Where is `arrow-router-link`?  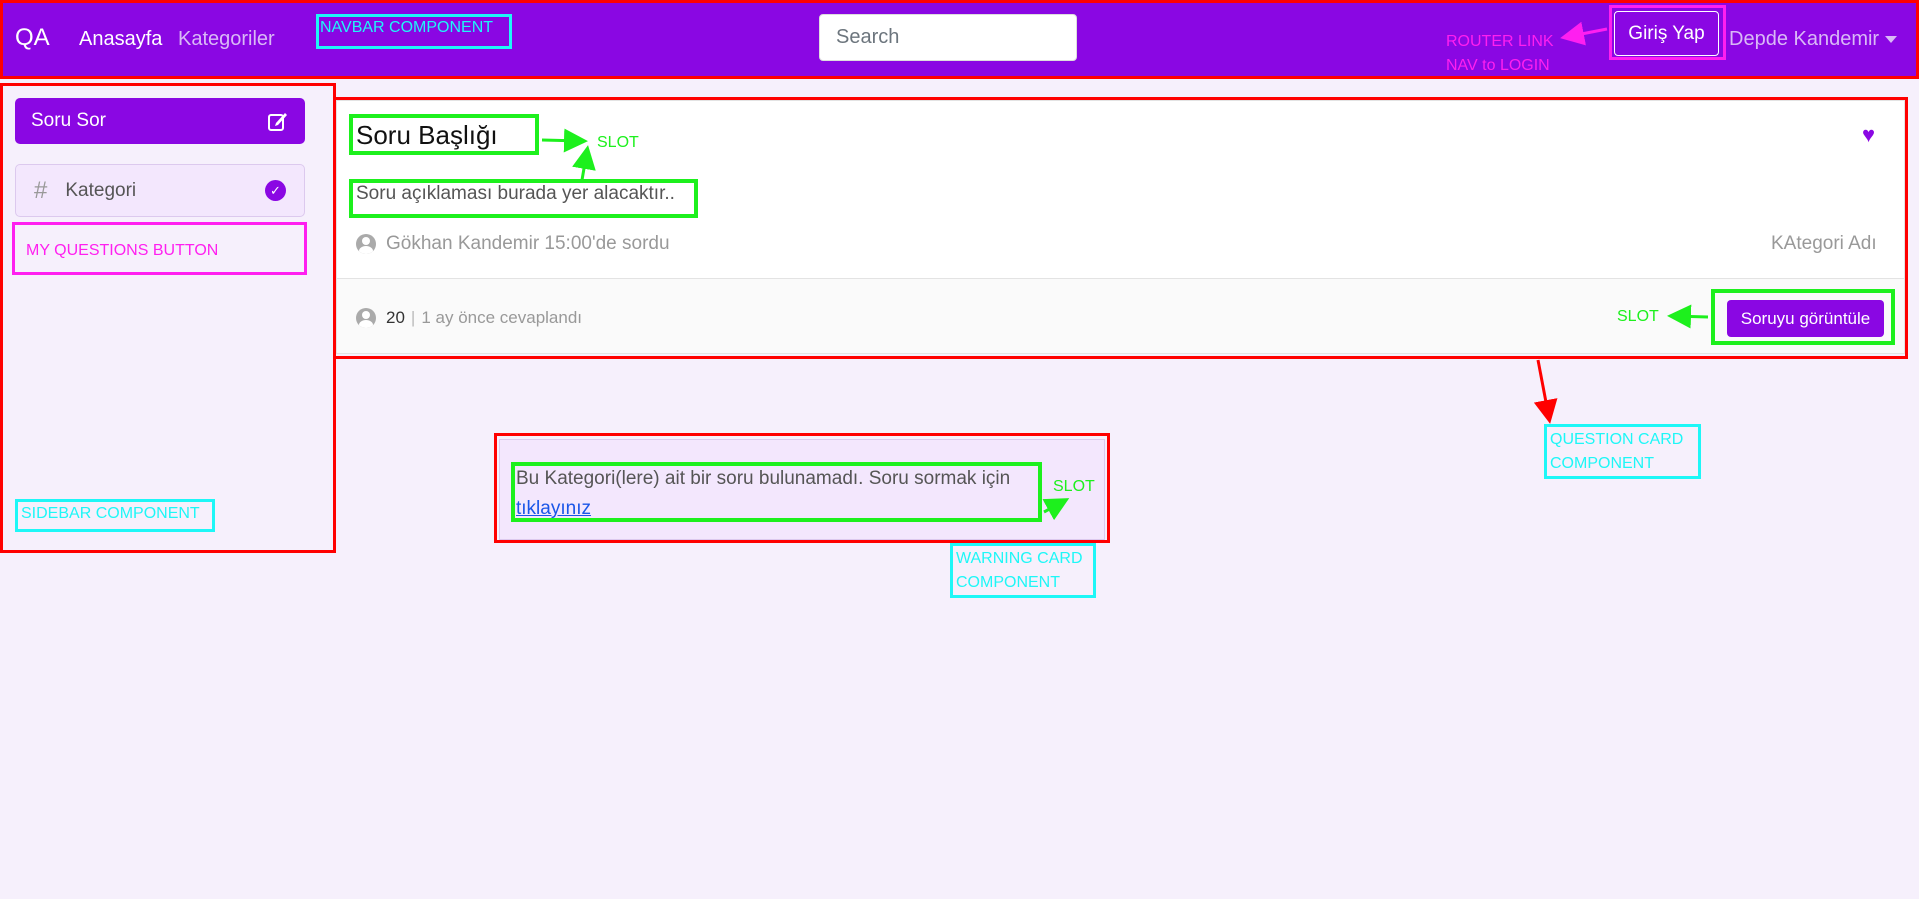 arrow-router-link is located at coordinates (1584, 33).